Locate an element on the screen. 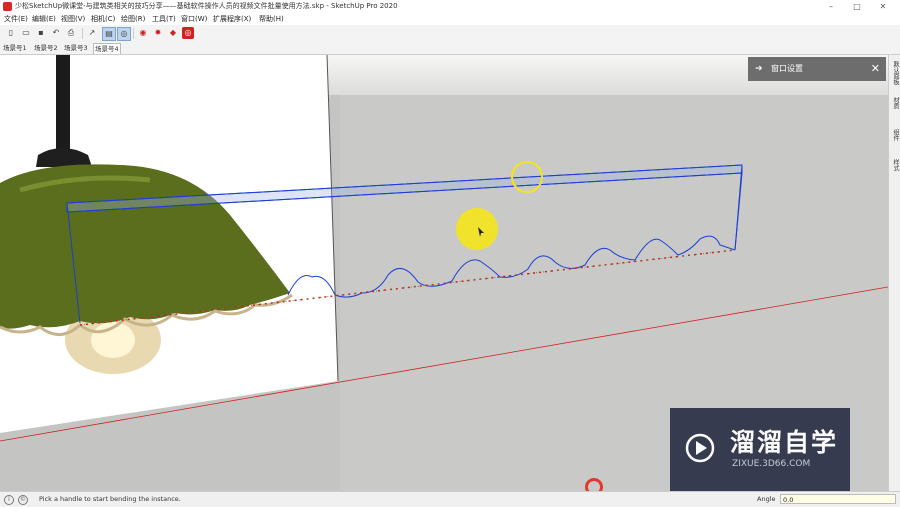  scene-tab-2: 场景号2 is located at coordinates (46, 48).